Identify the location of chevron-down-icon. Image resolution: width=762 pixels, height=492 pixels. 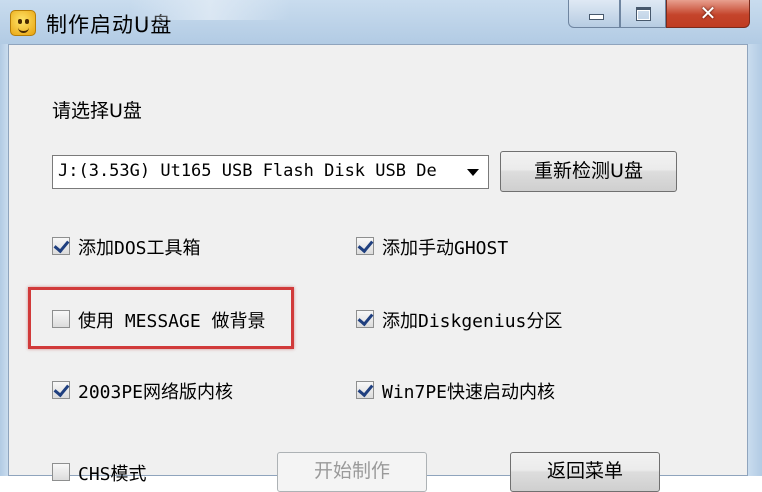
(473, 172).